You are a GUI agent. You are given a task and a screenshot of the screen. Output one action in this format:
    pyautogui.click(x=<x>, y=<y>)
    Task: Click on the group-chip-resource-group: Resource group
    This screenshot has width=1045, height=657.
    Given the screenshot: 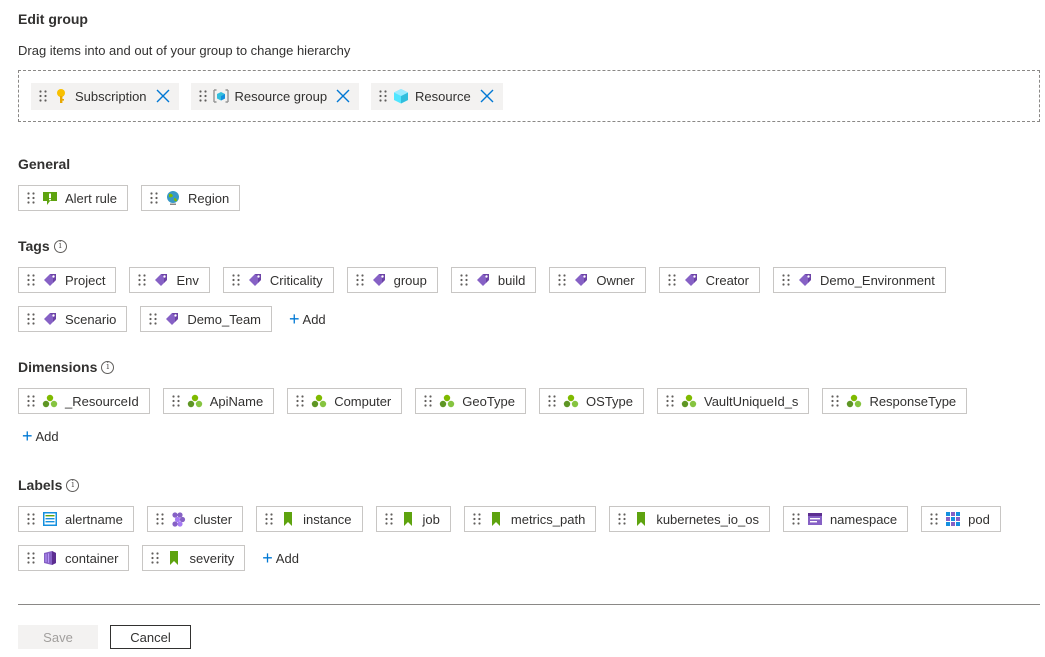 What is the action you would take?
    pyautogui.click(x=275, y=96)
    